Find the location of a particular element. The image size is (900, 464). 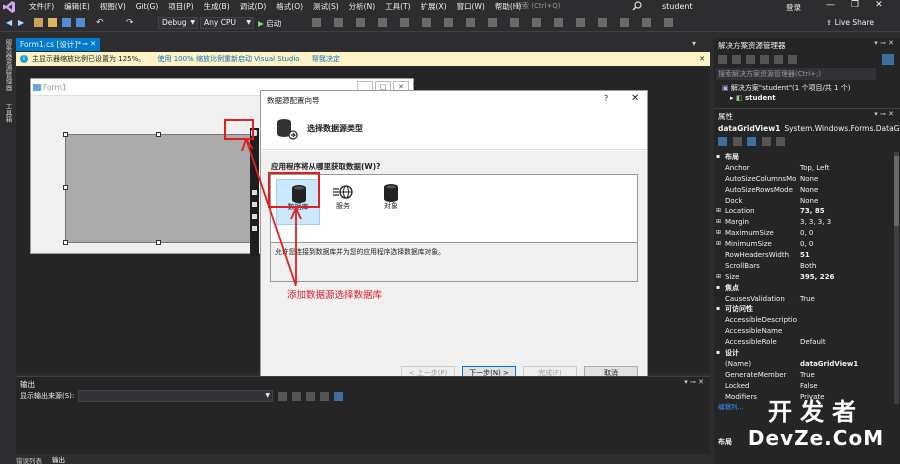

collapse-all-icon is located at coordinates (764, 59).